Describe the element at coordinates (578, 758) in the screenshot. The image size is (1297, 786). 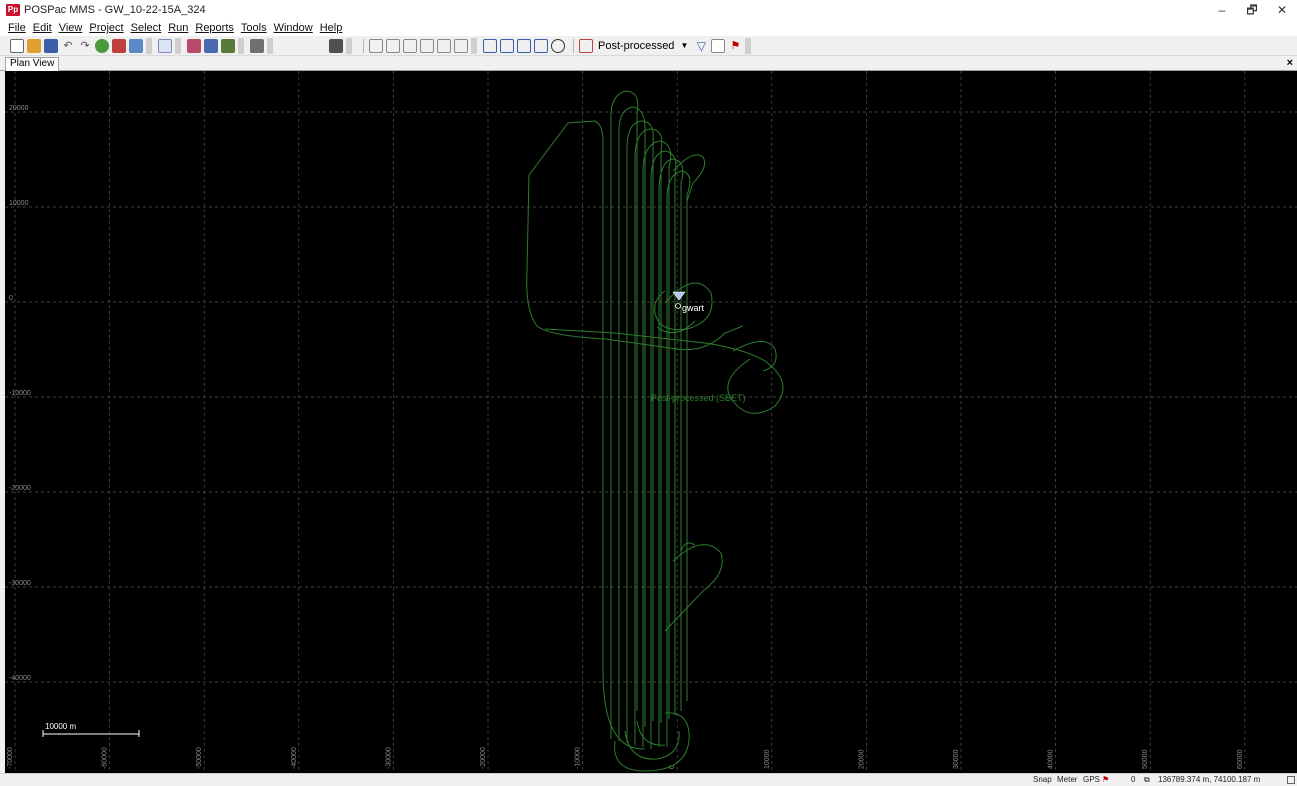
I see `x-tick-label: -10000` at that location.